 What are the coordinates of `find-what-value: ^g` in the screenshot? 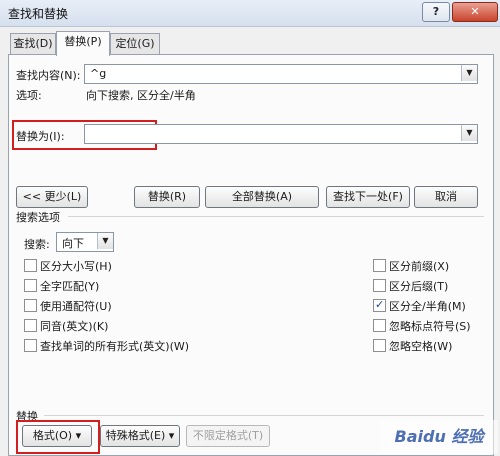 It's located at (98, 73).